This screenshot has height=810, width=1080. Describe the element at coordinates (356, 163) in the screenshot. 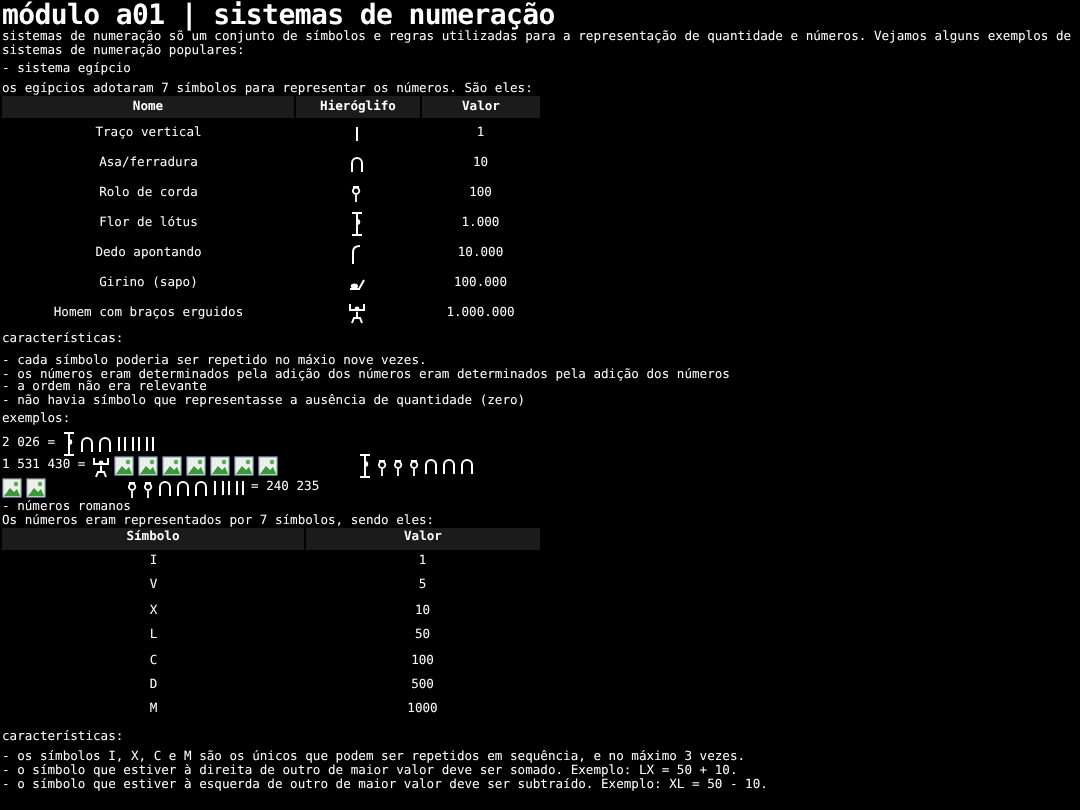

I see `arch-icon` at that location.